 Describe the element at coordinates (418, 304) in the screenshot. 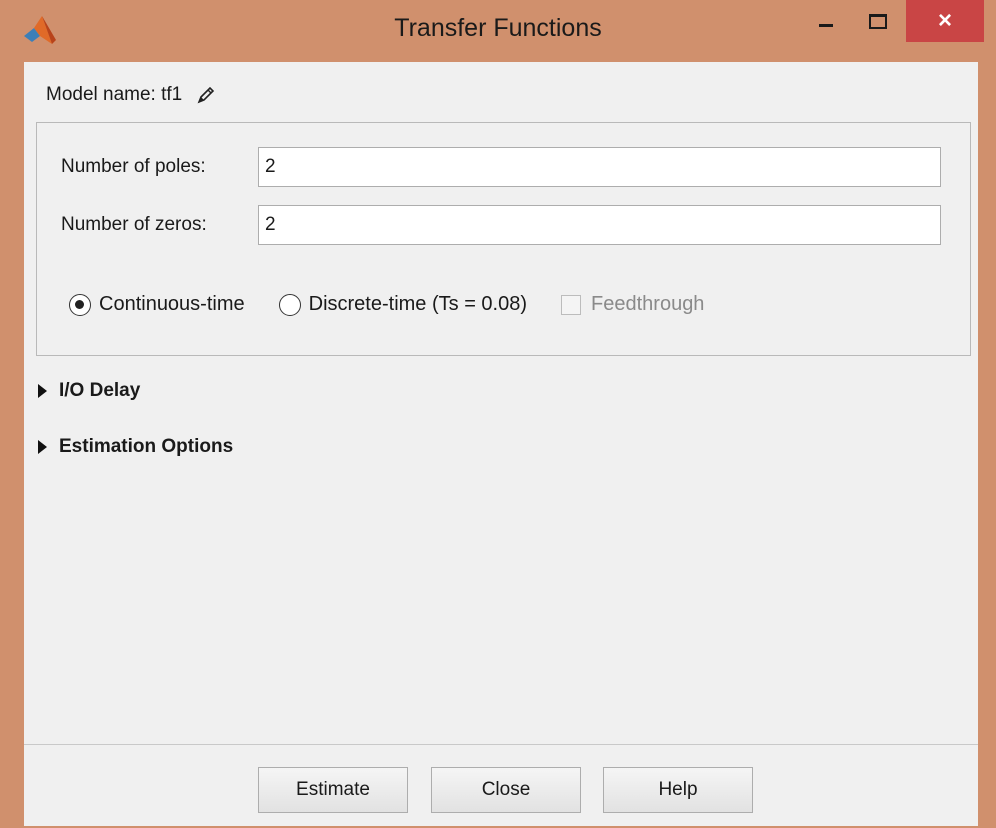

I see `discrete-time-label: Discrete-time (Ts = 0.08)` at that location.